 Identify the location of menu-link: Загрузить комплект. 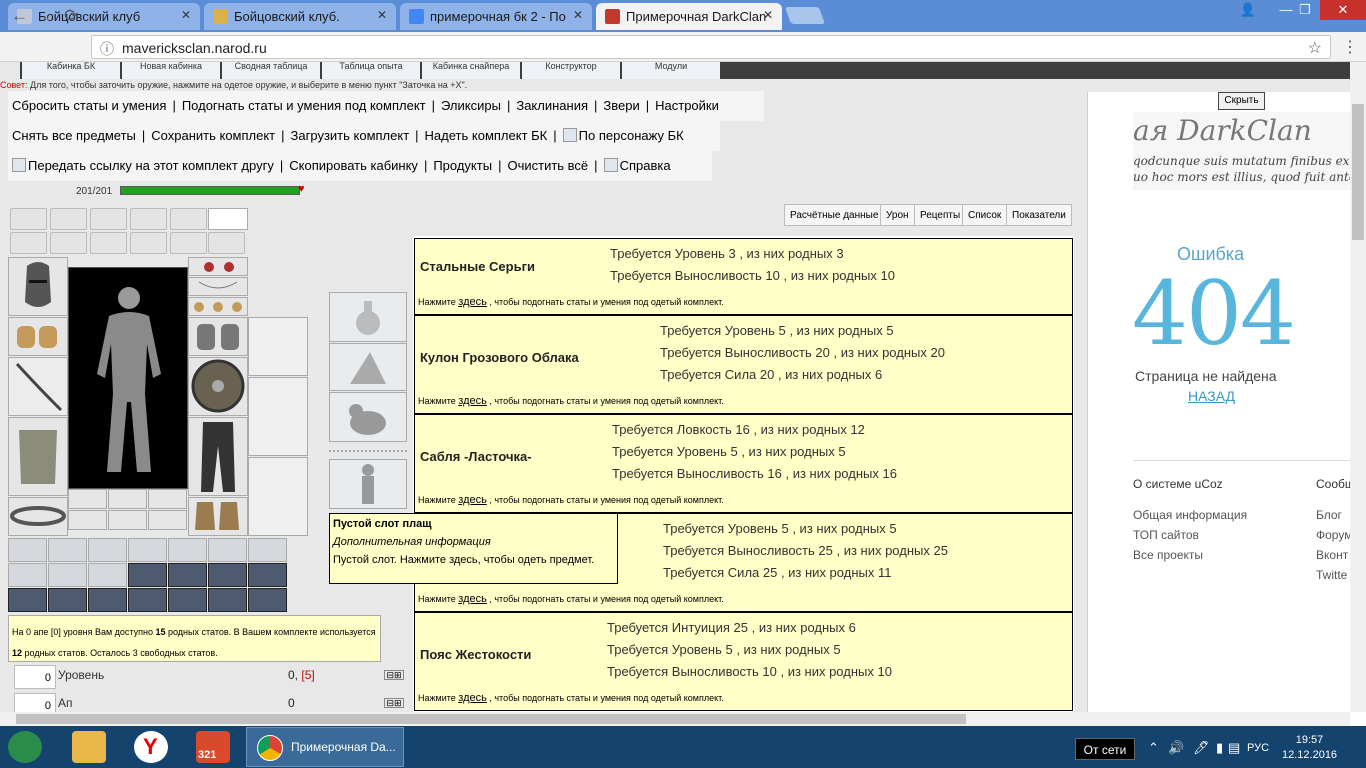
(350, 135).